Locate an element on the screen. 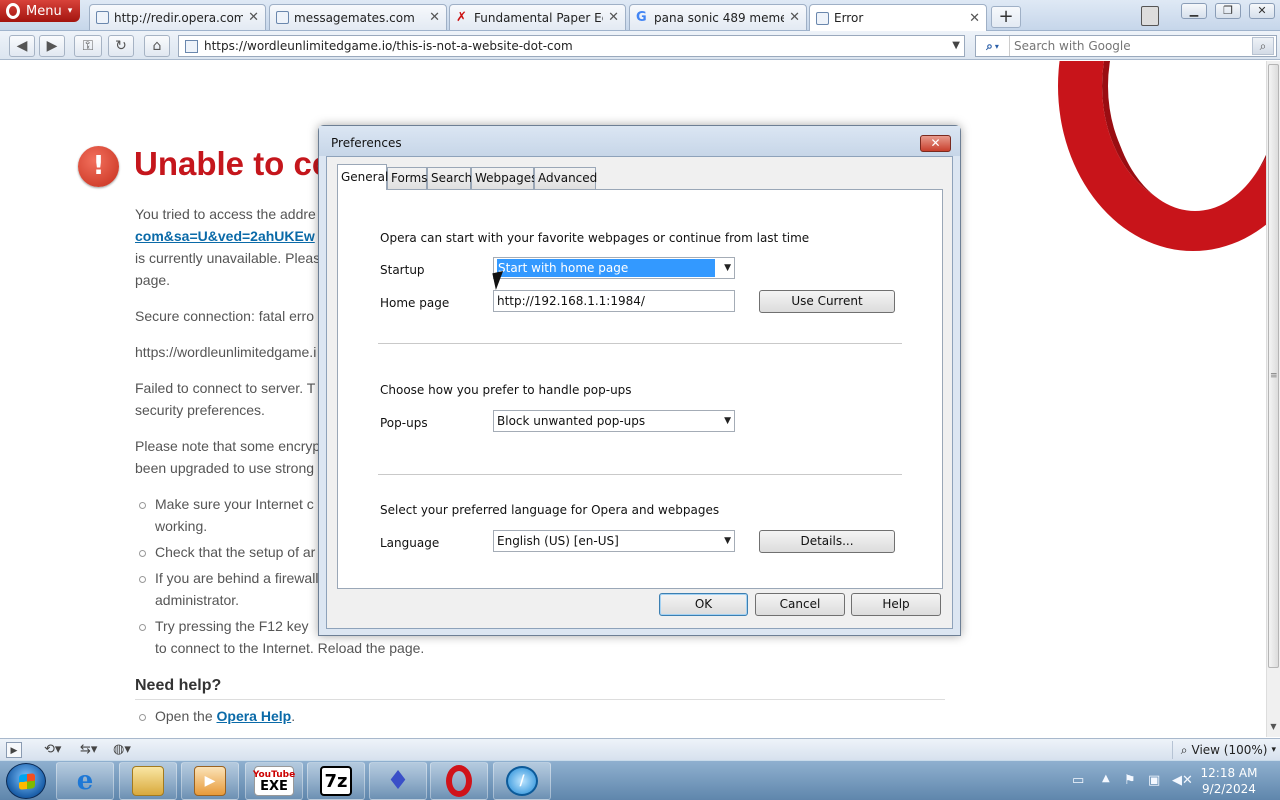  exe-label: EXE is located at coordinates (274, 786).